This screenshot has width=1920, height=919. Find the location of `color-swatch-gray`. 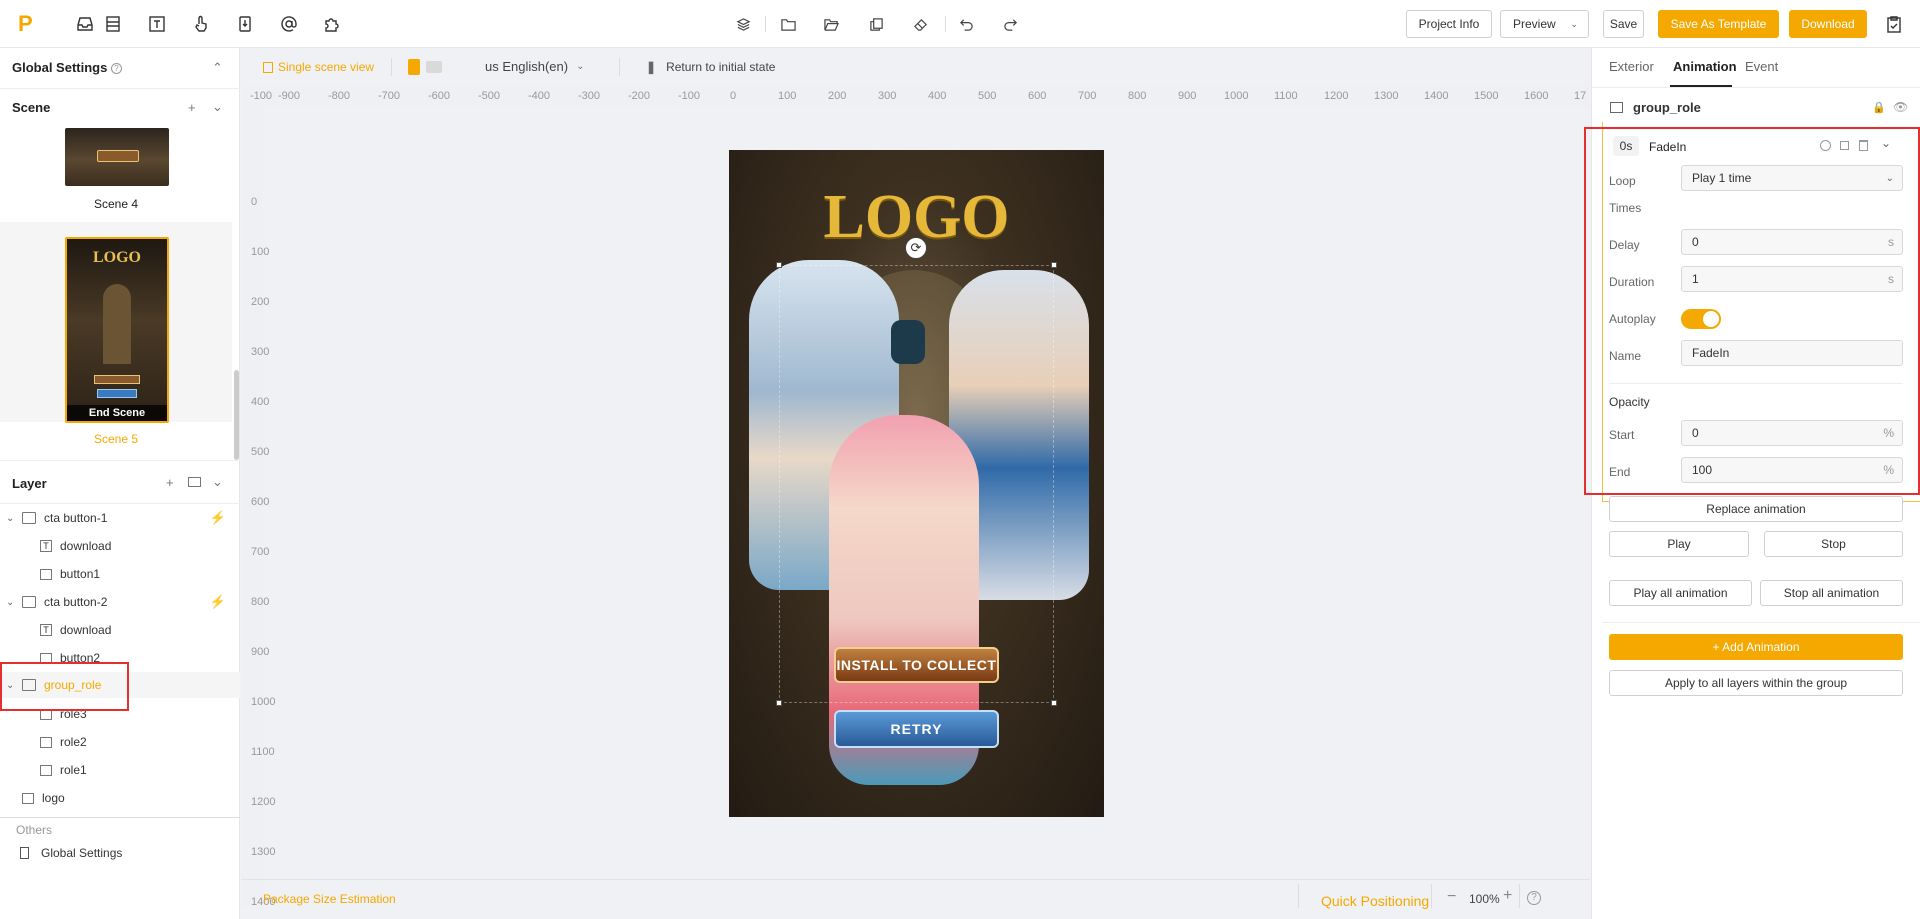

color-swatch-gray is located at coordinates (434, 67).